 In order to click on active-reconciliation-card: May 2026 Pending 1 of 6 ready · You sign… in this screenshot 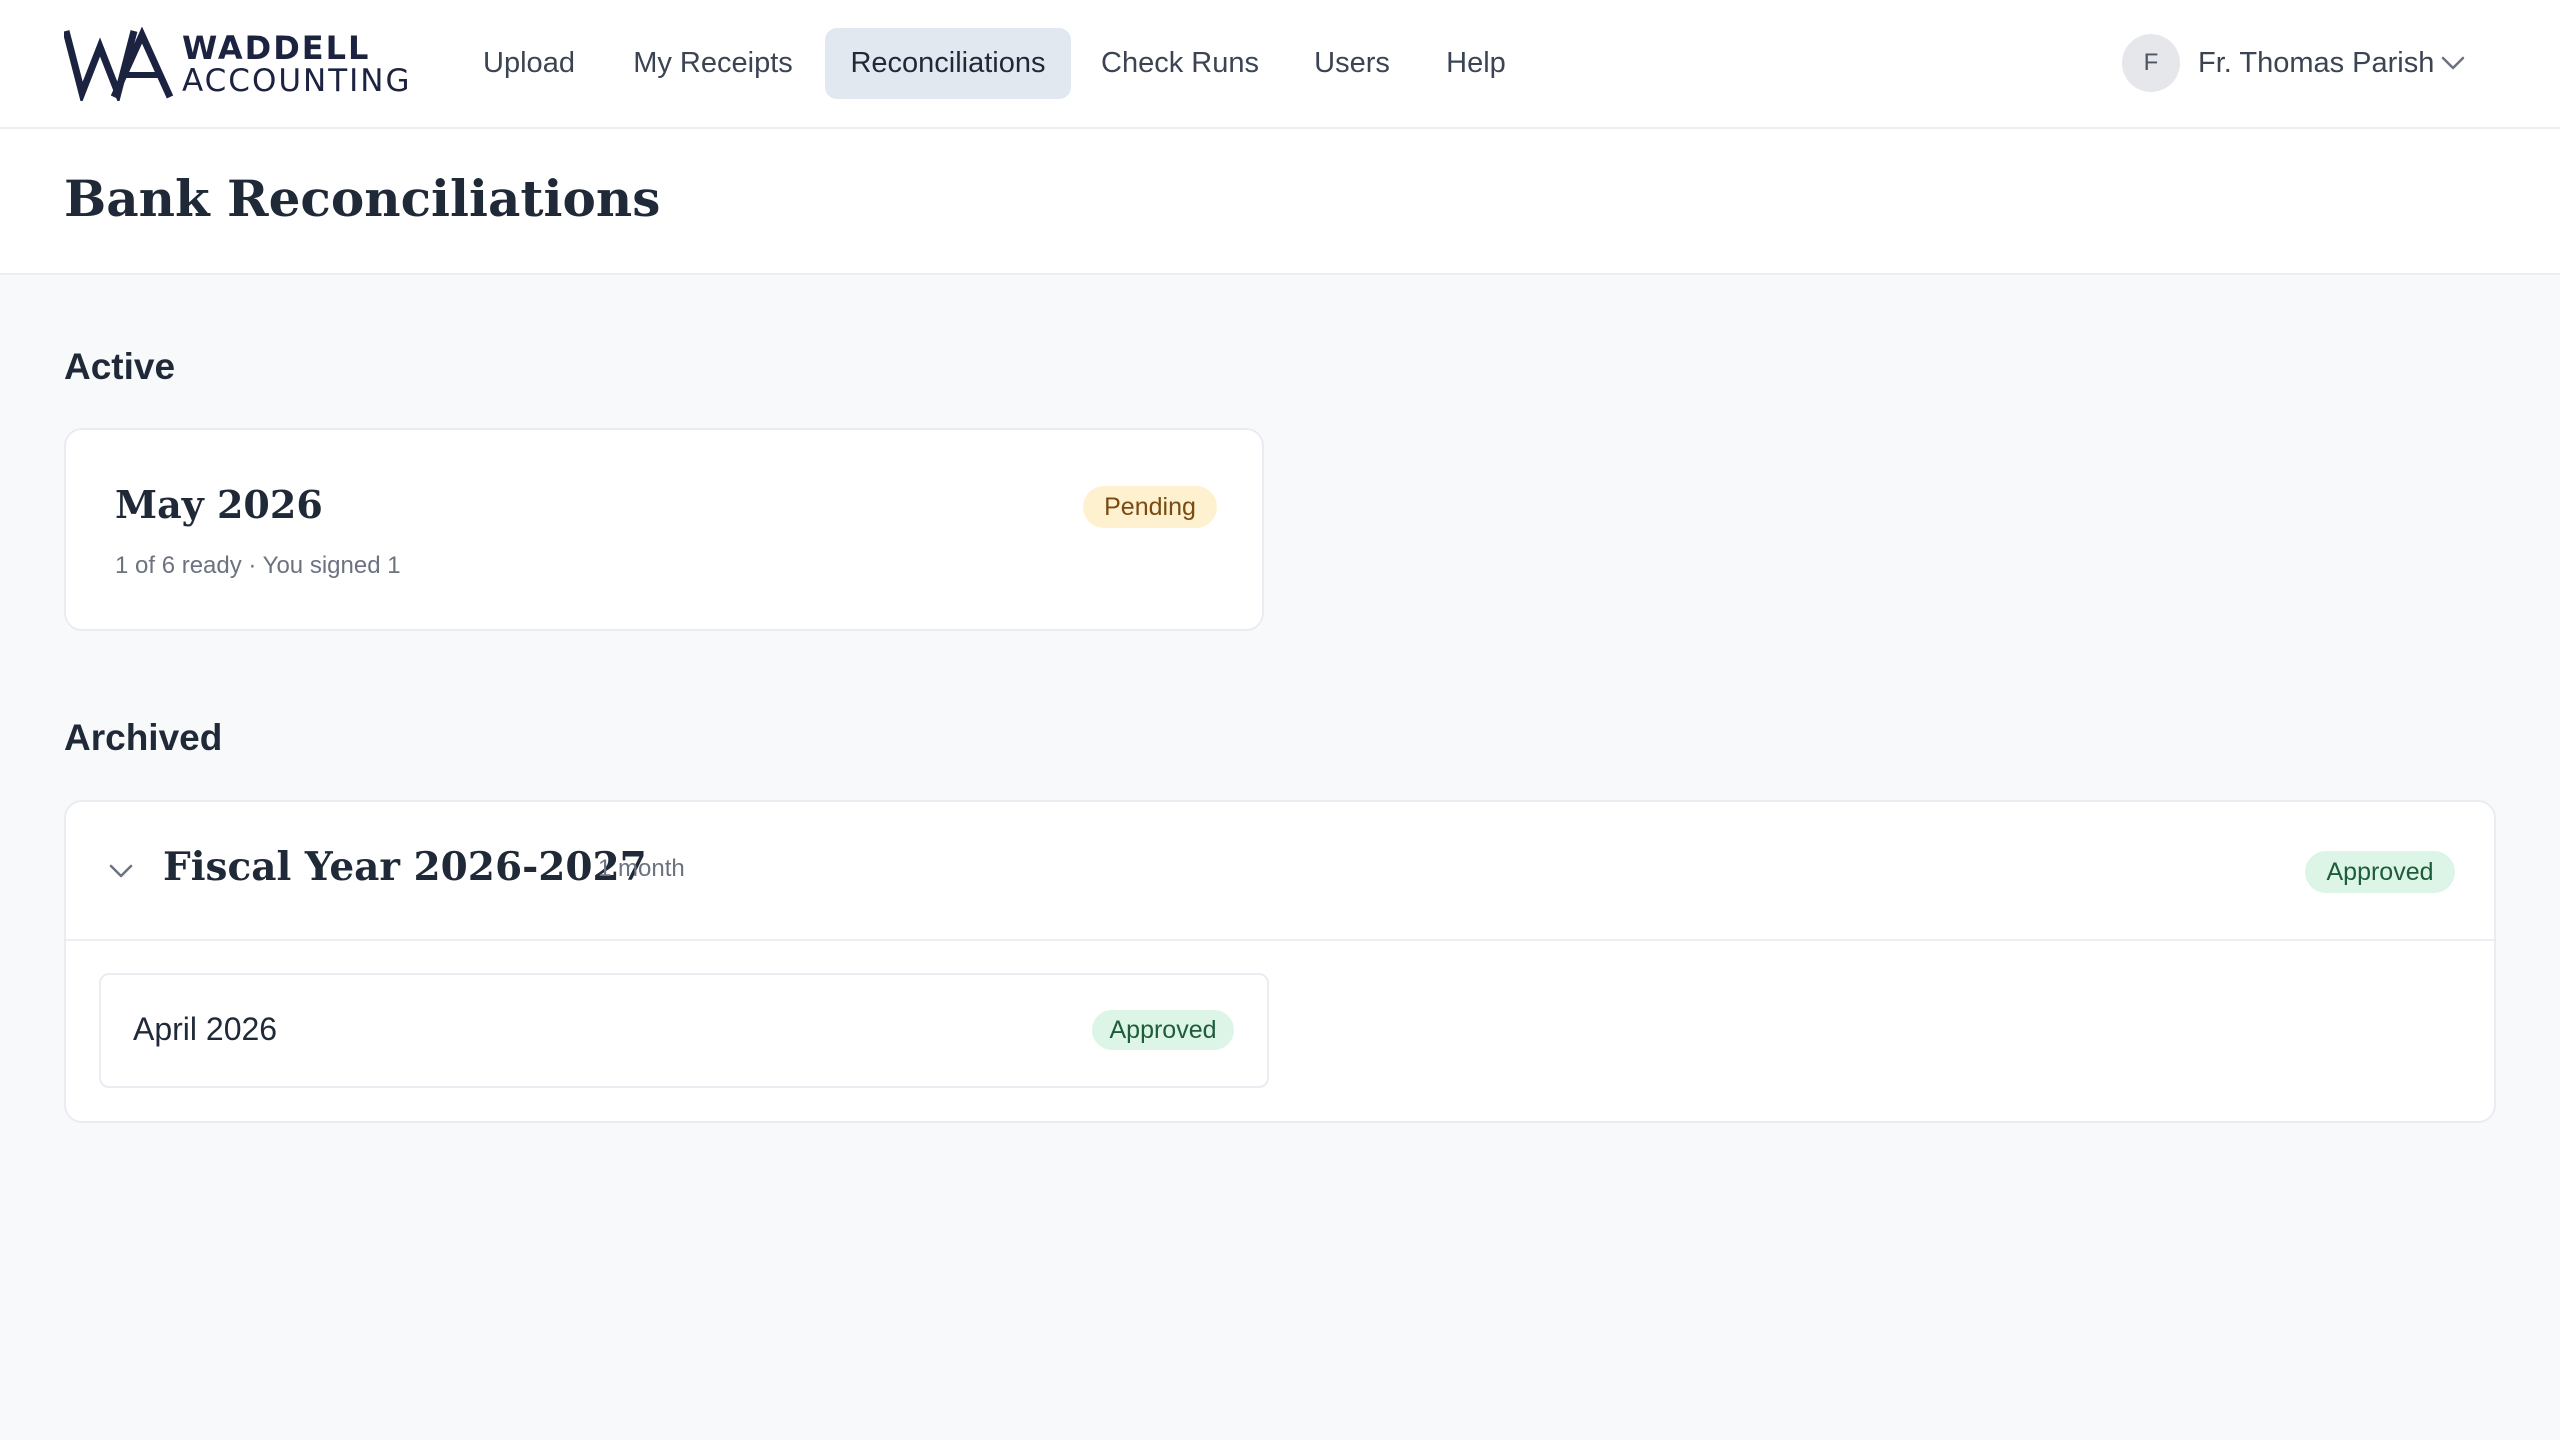, I will do `click(664, 529)`.